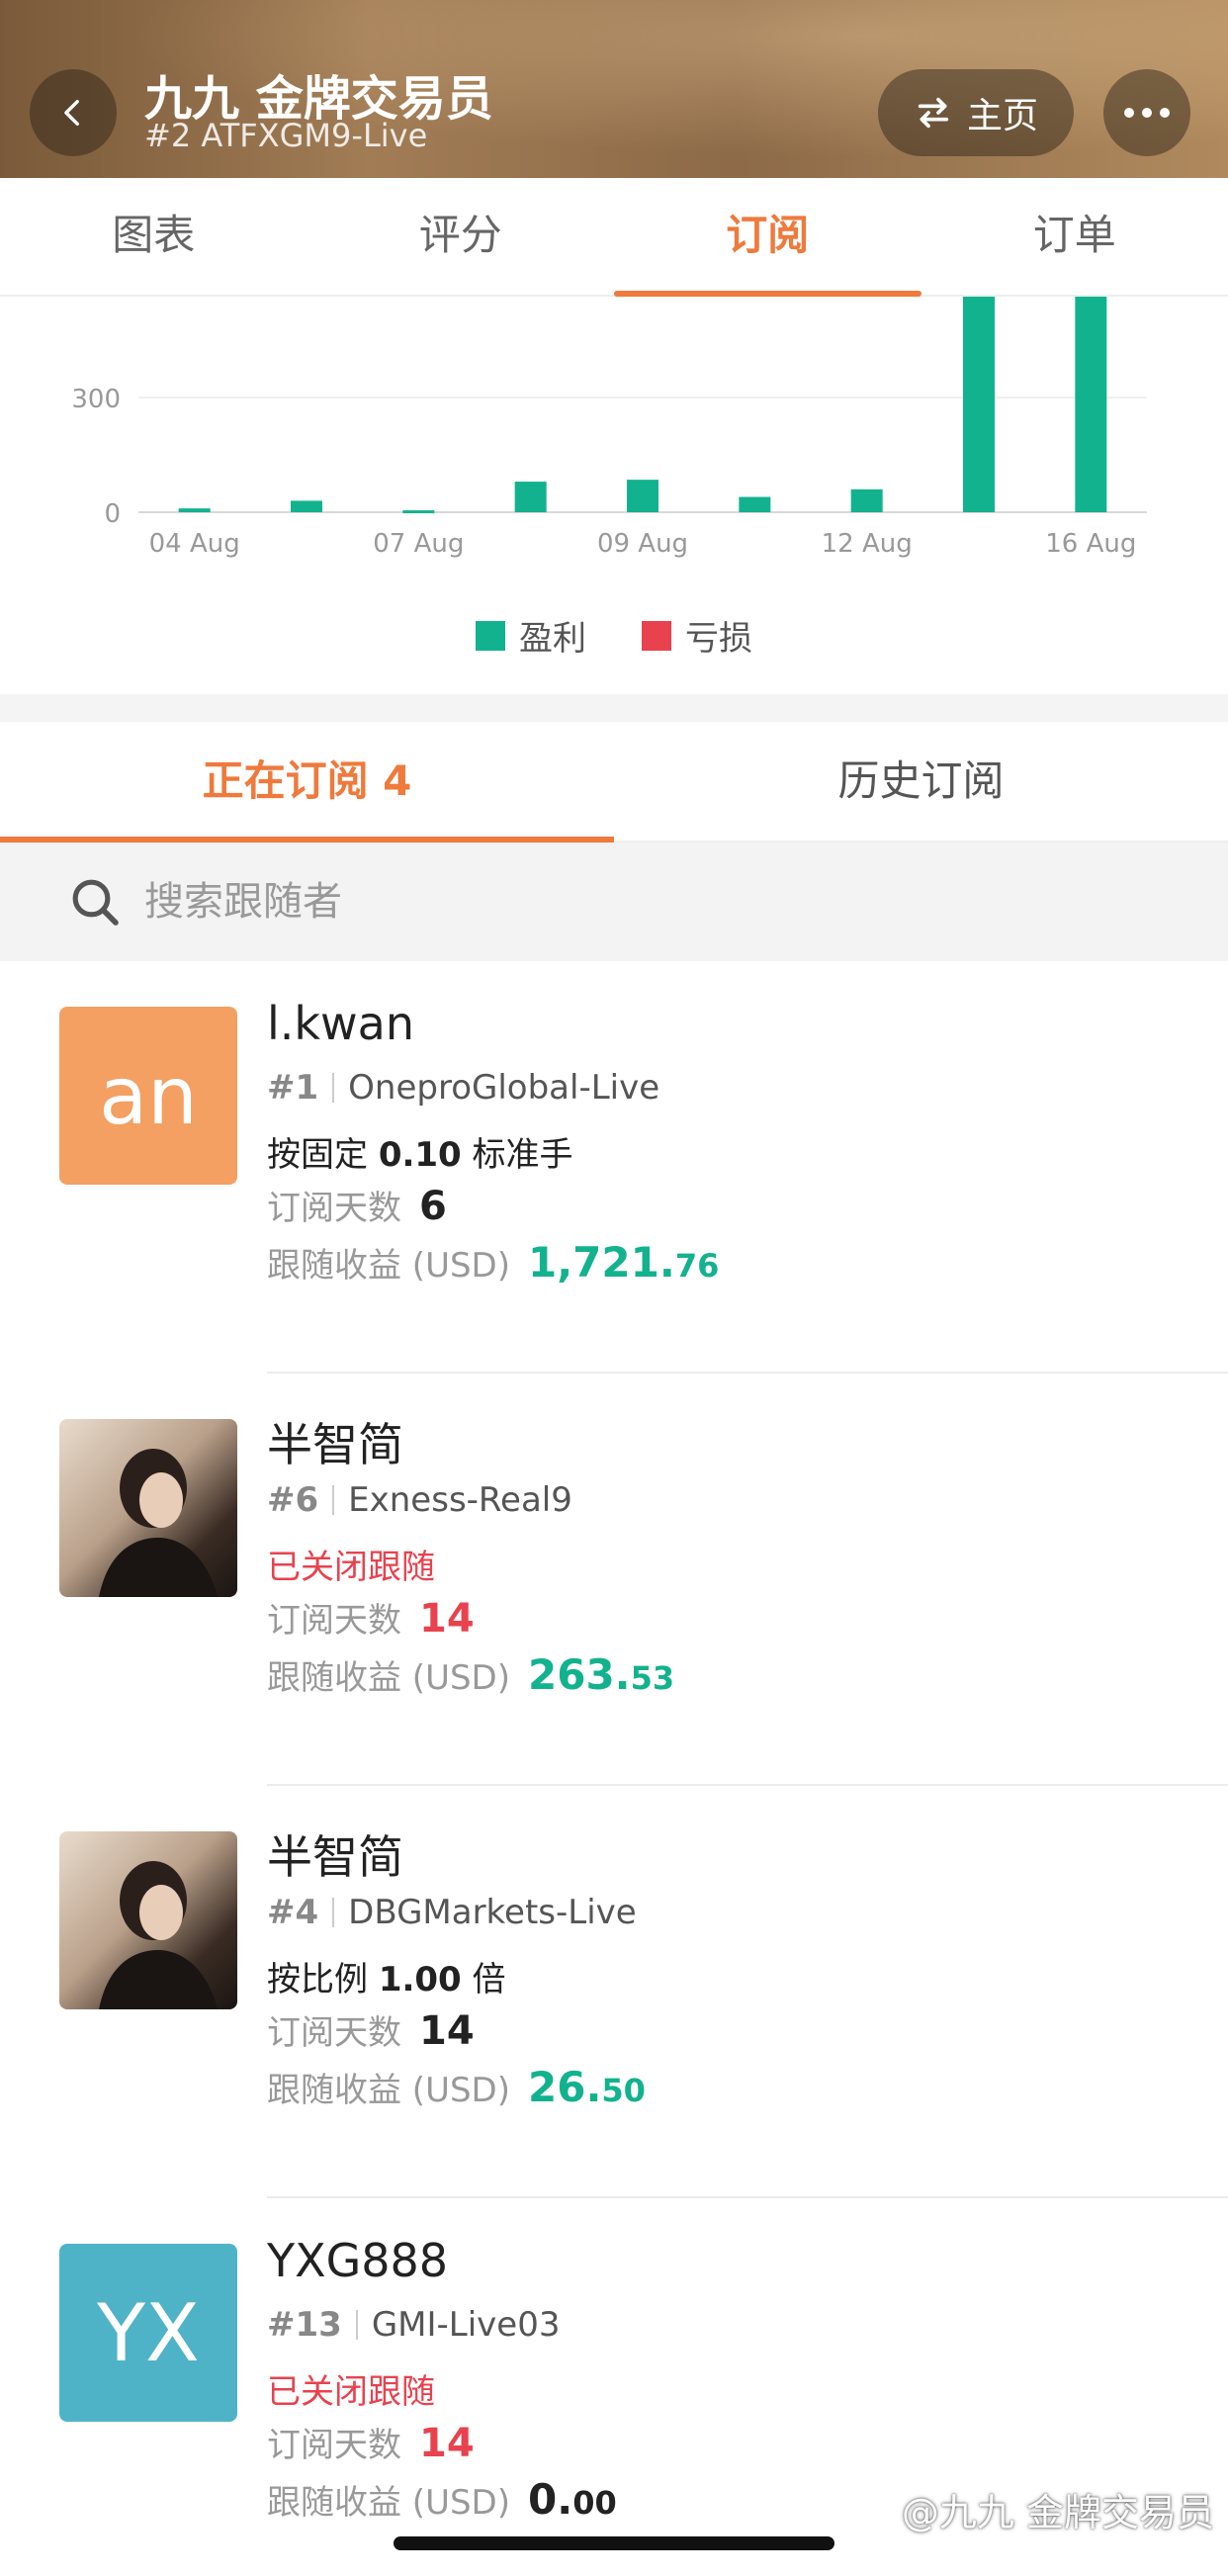 This screenshot has height=2576, width=1228. I want to click on portrait-photo-icon, so click(158, 1523).